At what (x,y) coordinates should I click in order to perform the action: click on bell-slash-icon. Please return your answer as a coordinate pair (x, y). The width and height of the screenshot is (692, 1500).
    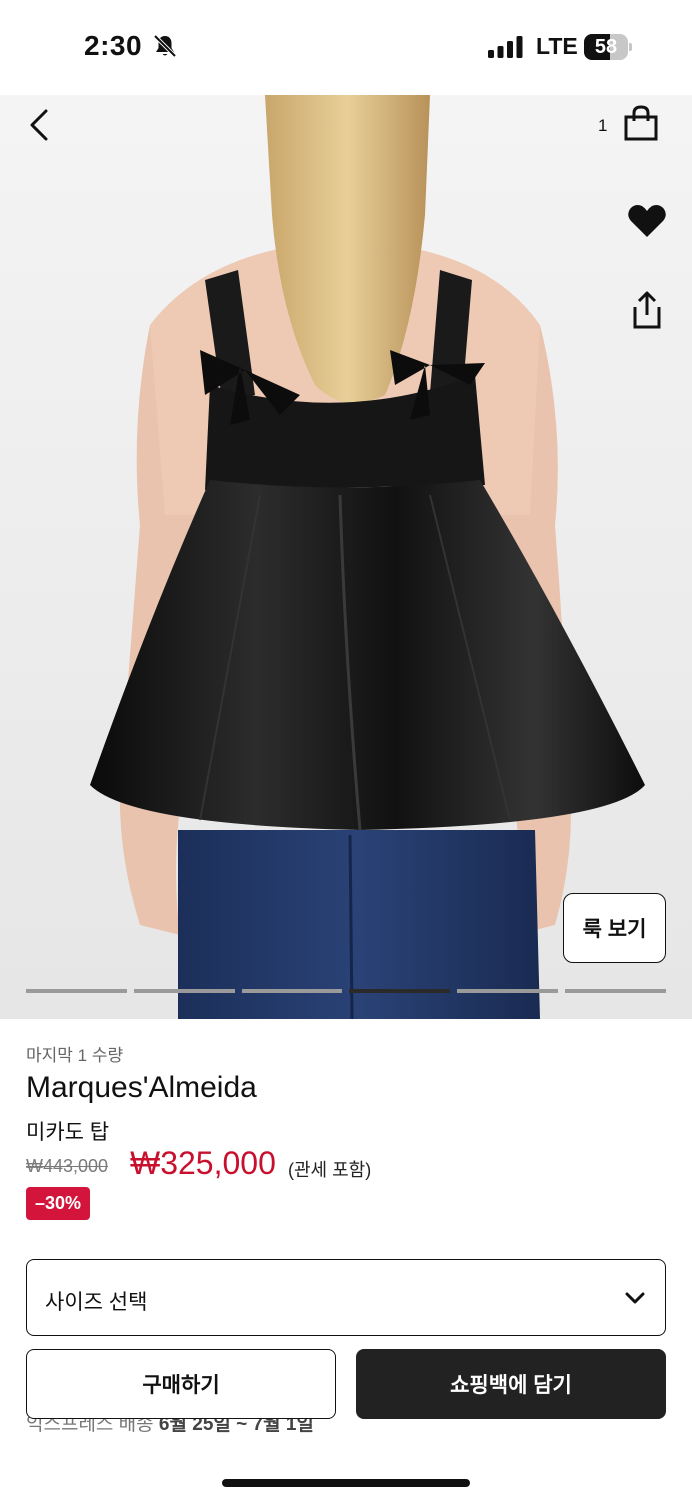
    Looking at the image, I should click on (165, 46).